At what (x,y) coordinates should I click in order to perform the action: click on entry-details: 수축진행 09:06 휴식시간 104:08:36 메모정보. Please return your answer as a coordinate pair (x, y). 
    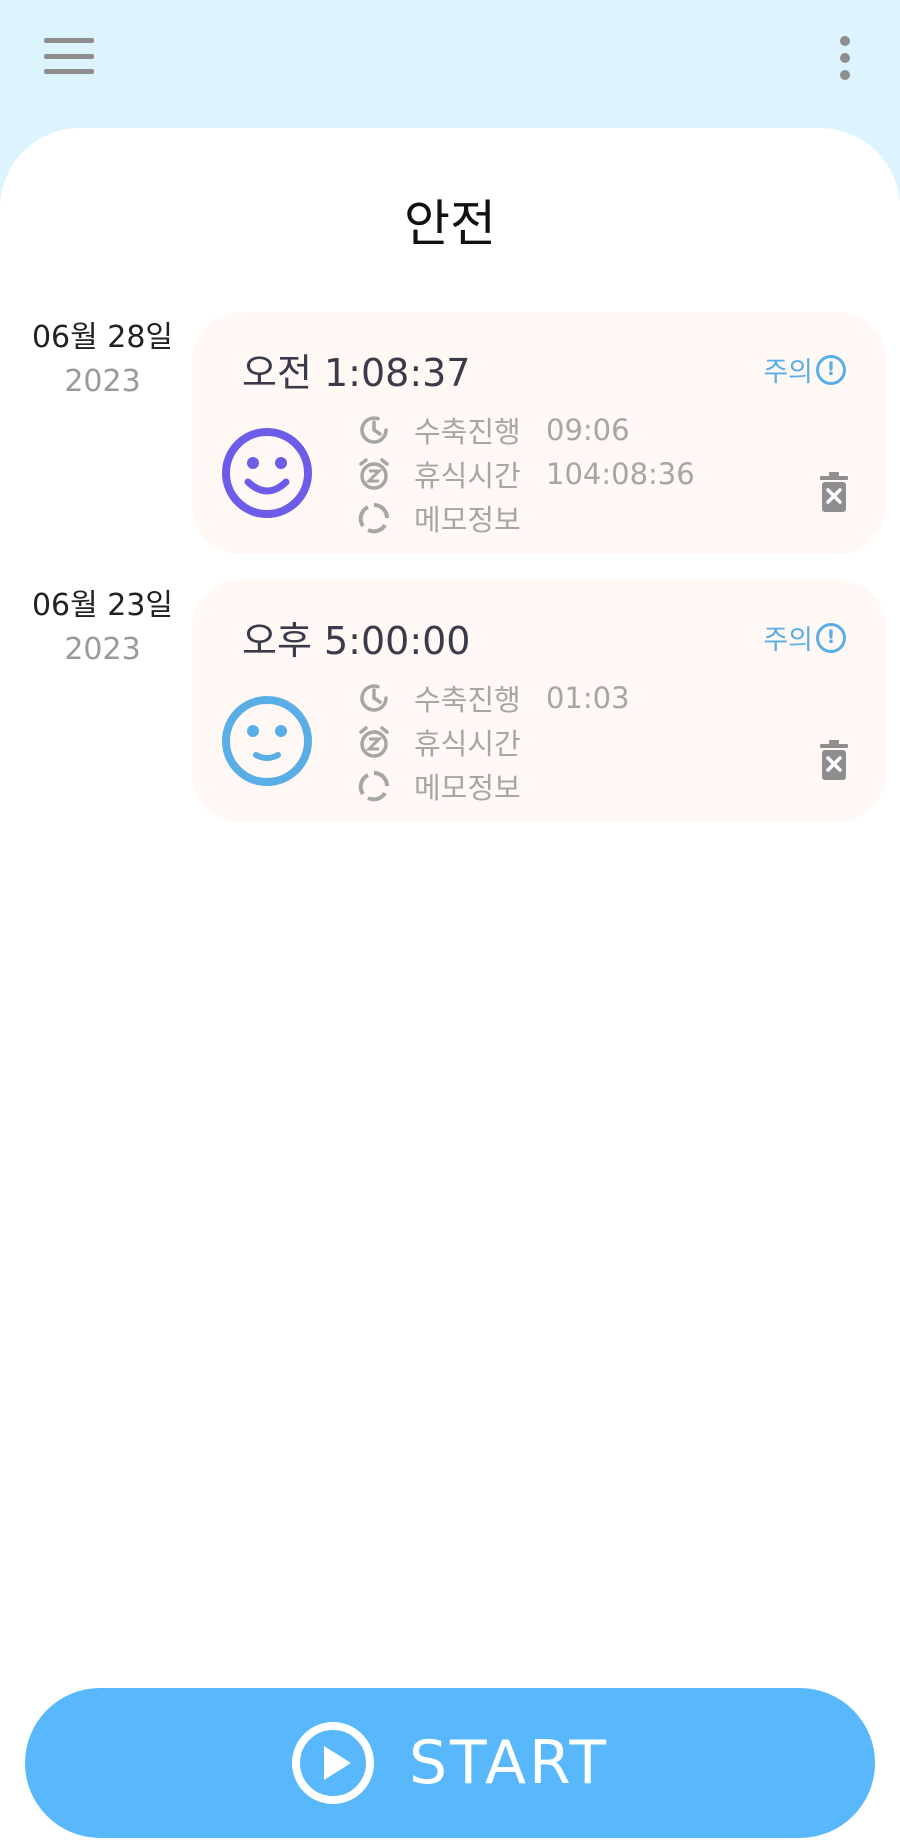
    Looking at the image, I should click on (525, 474).